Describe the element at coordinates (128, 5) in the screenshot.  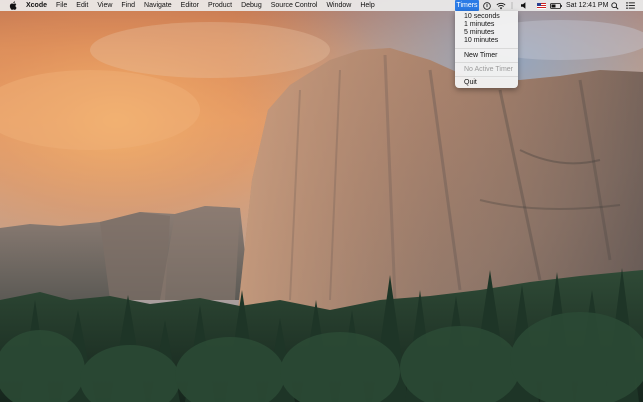
I see `menu-find: Find` at that location.